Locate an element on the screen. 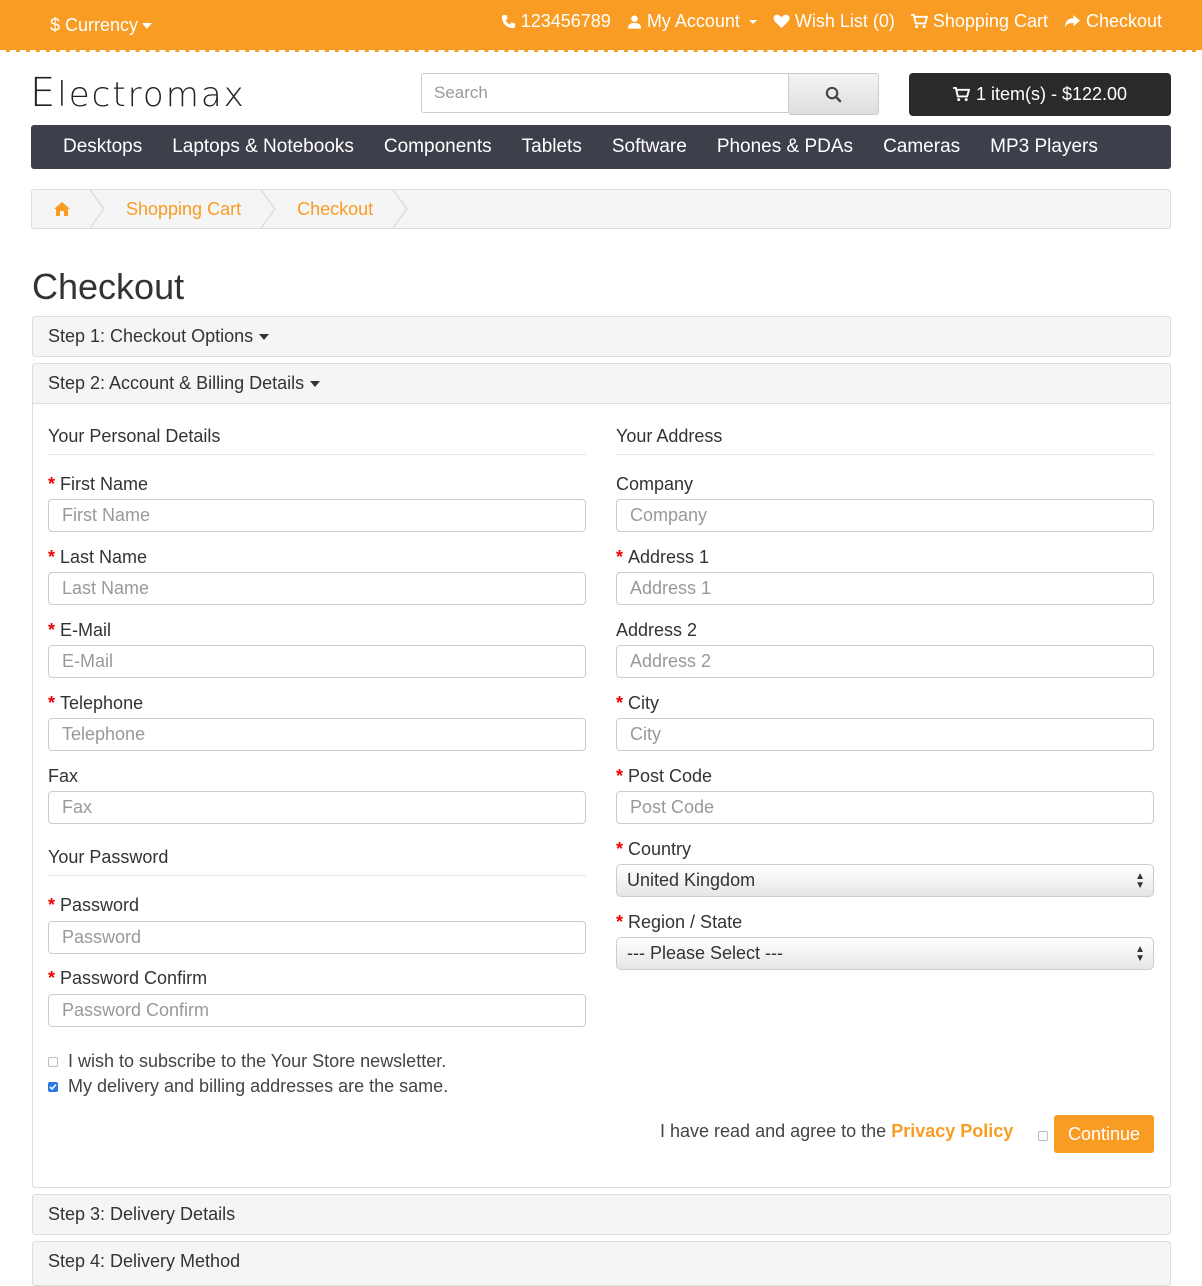 Image resolution: width=1202 pixels, height=1286 pixels. telephone-label: * Telephone is located at coordinates (96, 703).